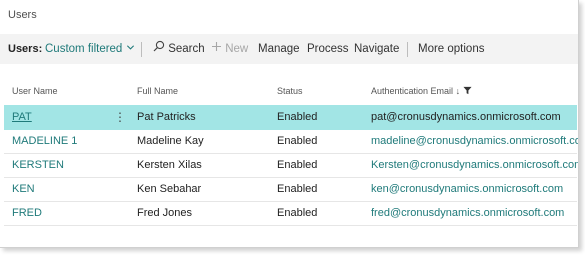 The image size is (585, 255). I want to click on row-actions-icon: ⋮, so click(120, 117).